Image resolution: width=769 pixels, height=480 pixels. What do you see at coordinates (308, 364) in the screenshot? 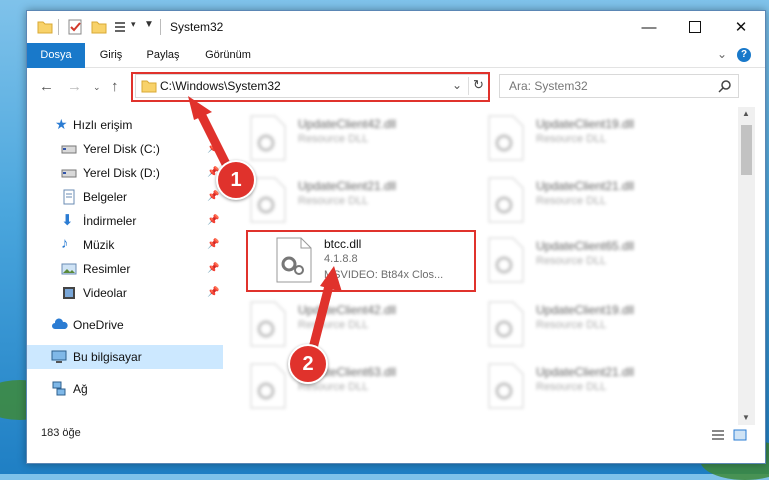
I see `step-marker-2: 2` at bounding box center [308, 364].